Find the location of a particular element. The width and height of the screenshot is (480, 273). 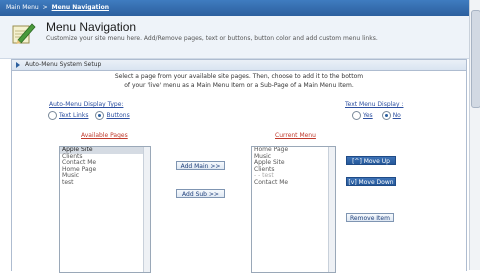

breadcrumb-current: Menu Navigation is located at coordinates (80, 7).